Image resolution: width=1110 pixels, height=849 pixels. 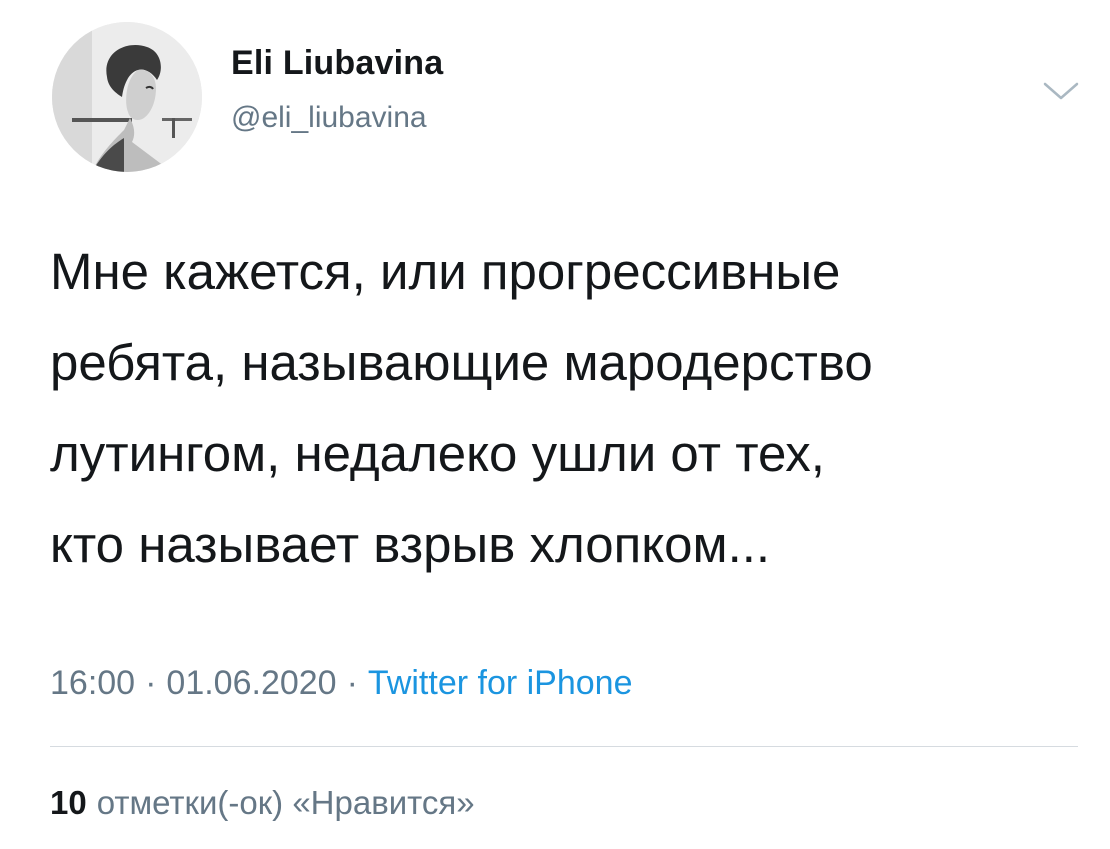 What do you see at coordinates (564, 746) in the screenshot?
I see `divider` at bounding box center [564, 746].